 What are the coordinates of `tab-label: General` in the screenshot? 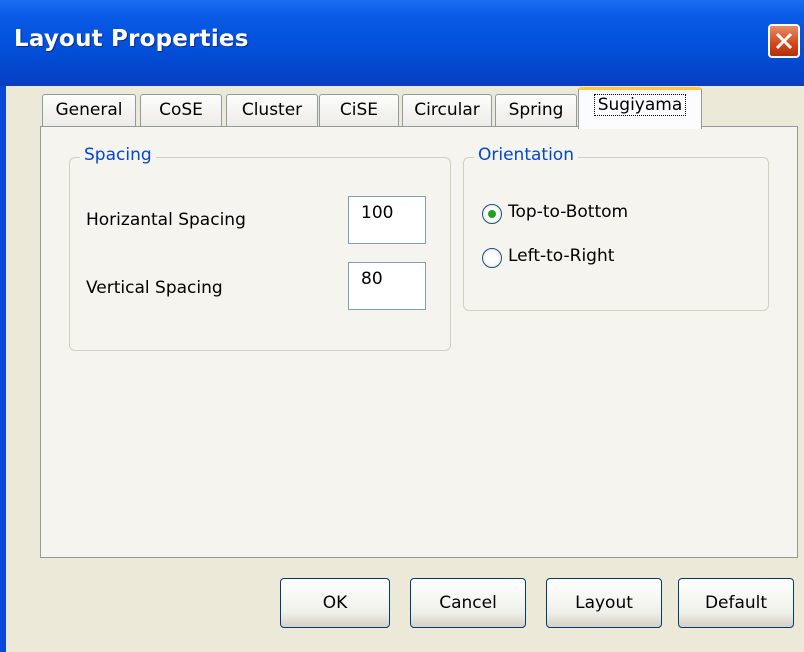 It's located at (89, 110).